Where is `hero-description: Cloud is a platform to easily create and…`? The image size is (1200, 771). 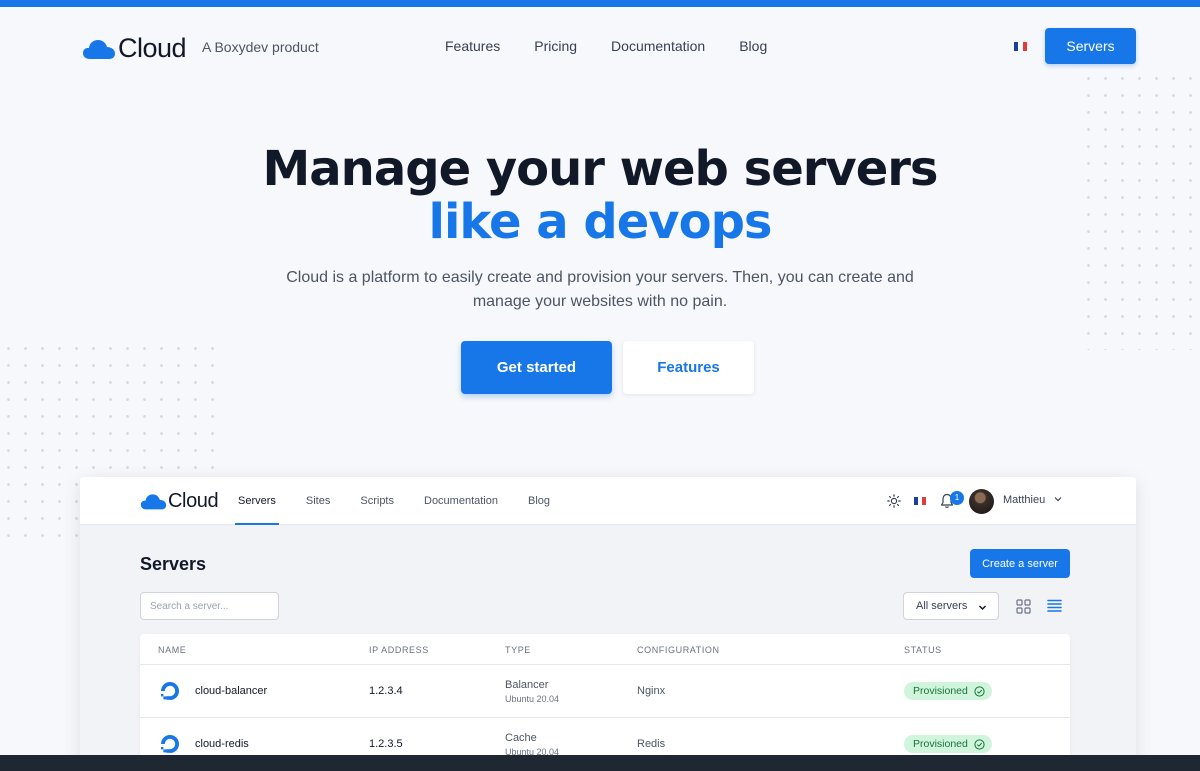
hero-description: Cloud is a platform to easily create and… is located at coordinates (600, 289).